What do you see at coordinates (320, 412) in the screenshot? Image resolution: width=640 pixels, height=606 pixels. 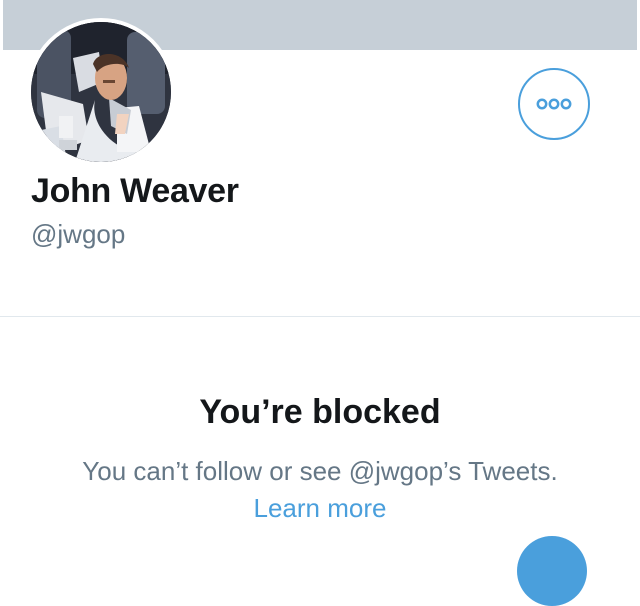 I see `blocked-title: You’re blocked` at bounding box center [320, 412].